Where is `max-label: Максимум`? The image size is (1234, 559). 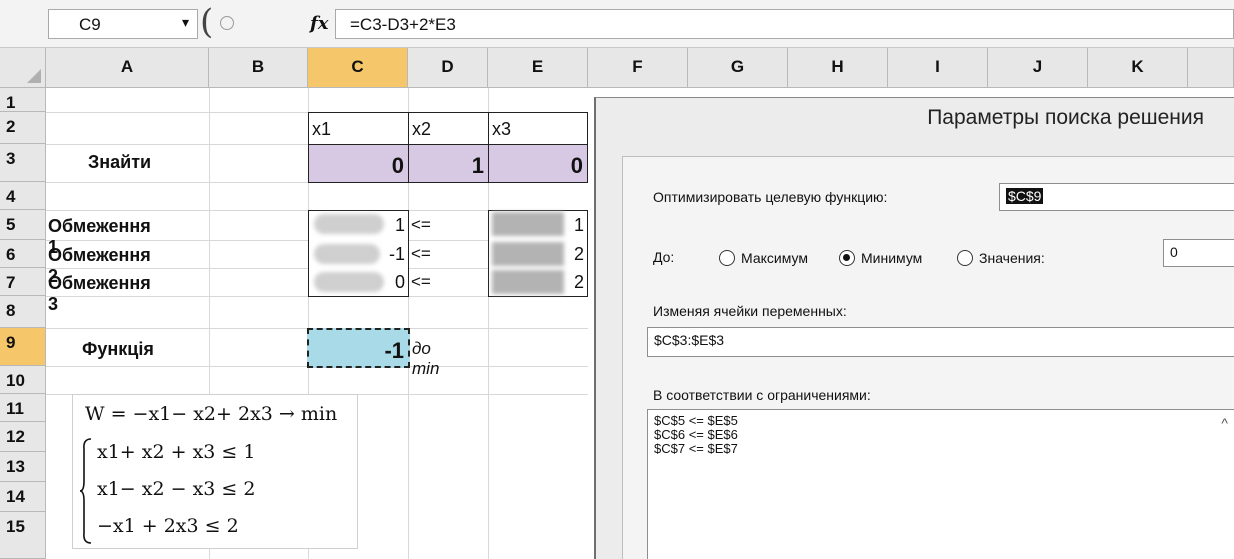 max-label: Максимум is located at coordinates (774, 258).